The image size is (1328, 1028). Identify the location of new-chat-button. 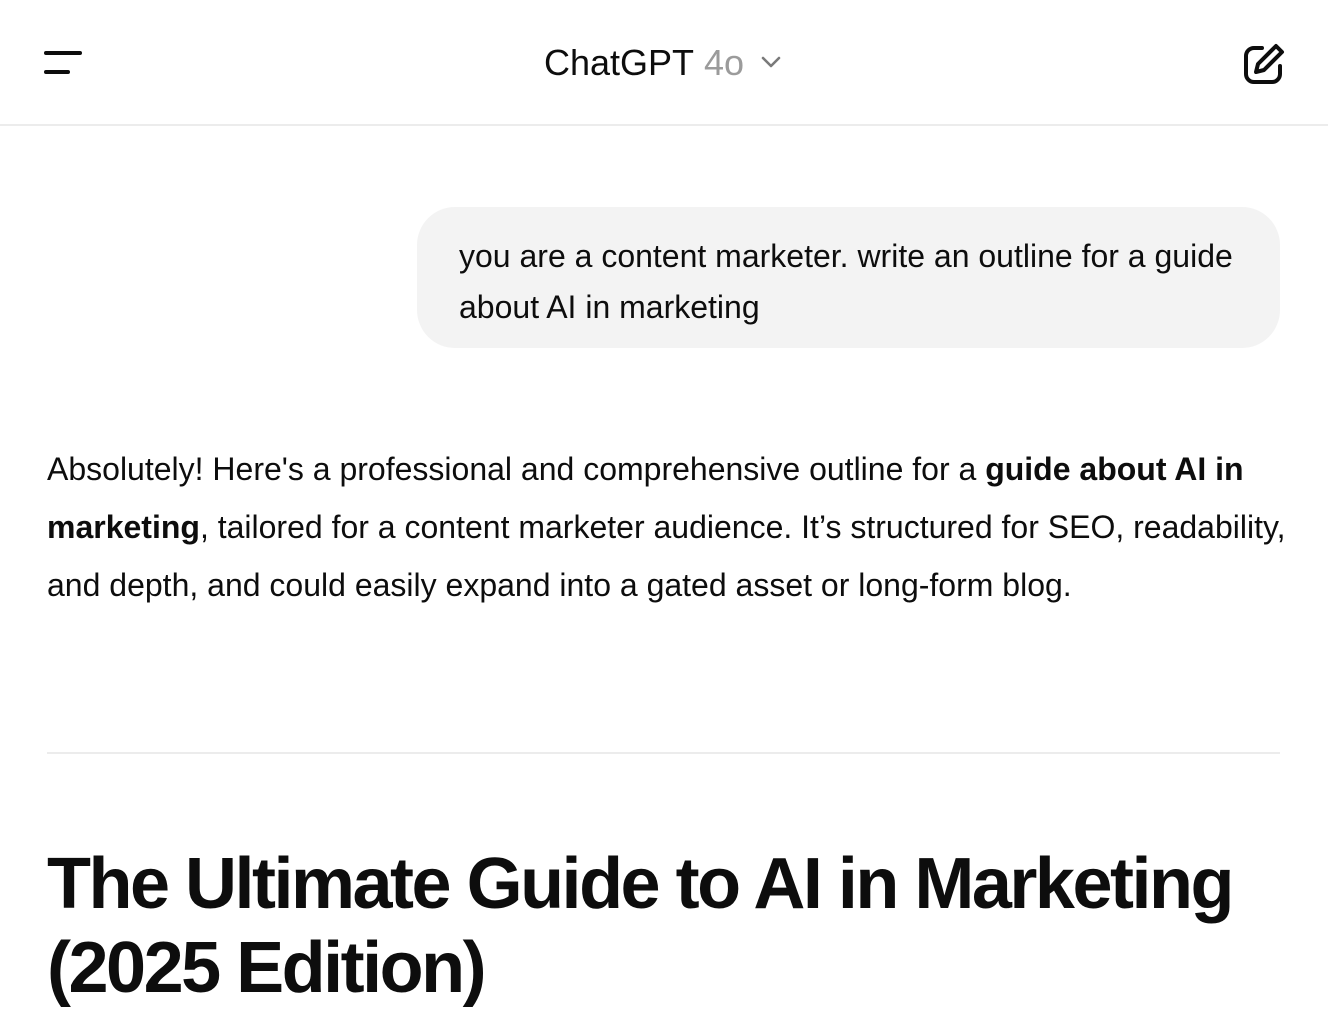
(1264, 64).